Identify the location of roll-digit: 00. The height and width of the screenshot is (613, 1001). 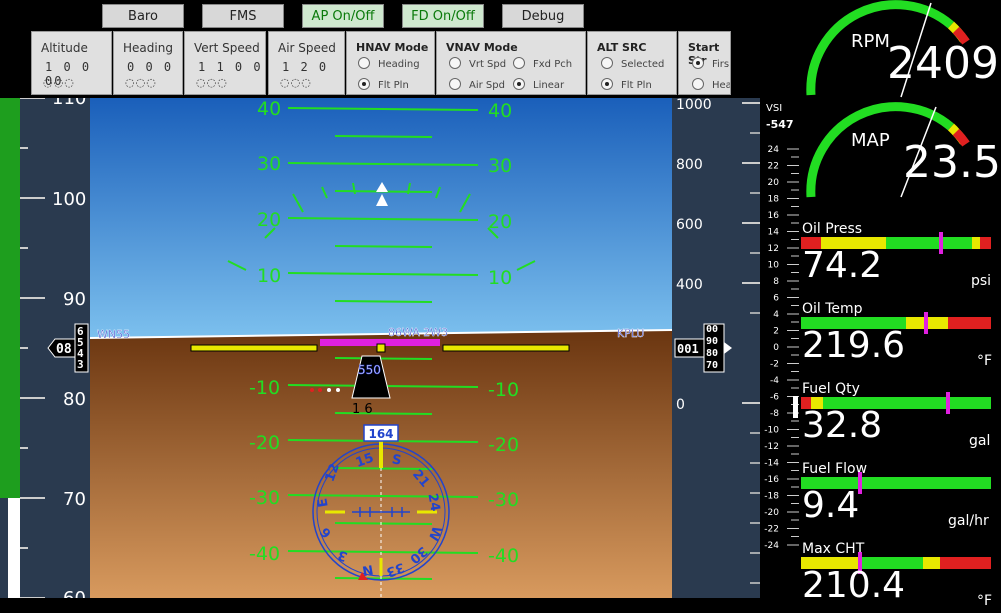
(712, 329).